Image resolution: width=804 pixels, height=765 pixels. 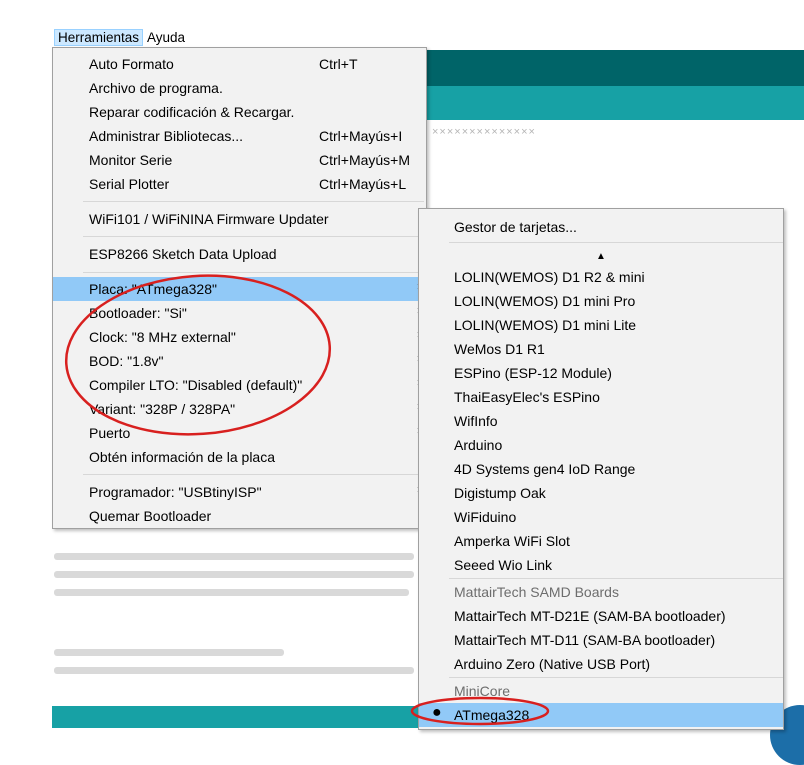 I want to click on submenu-item-board: ESPino (ESP-12 Module), so click(x=601, y=373).